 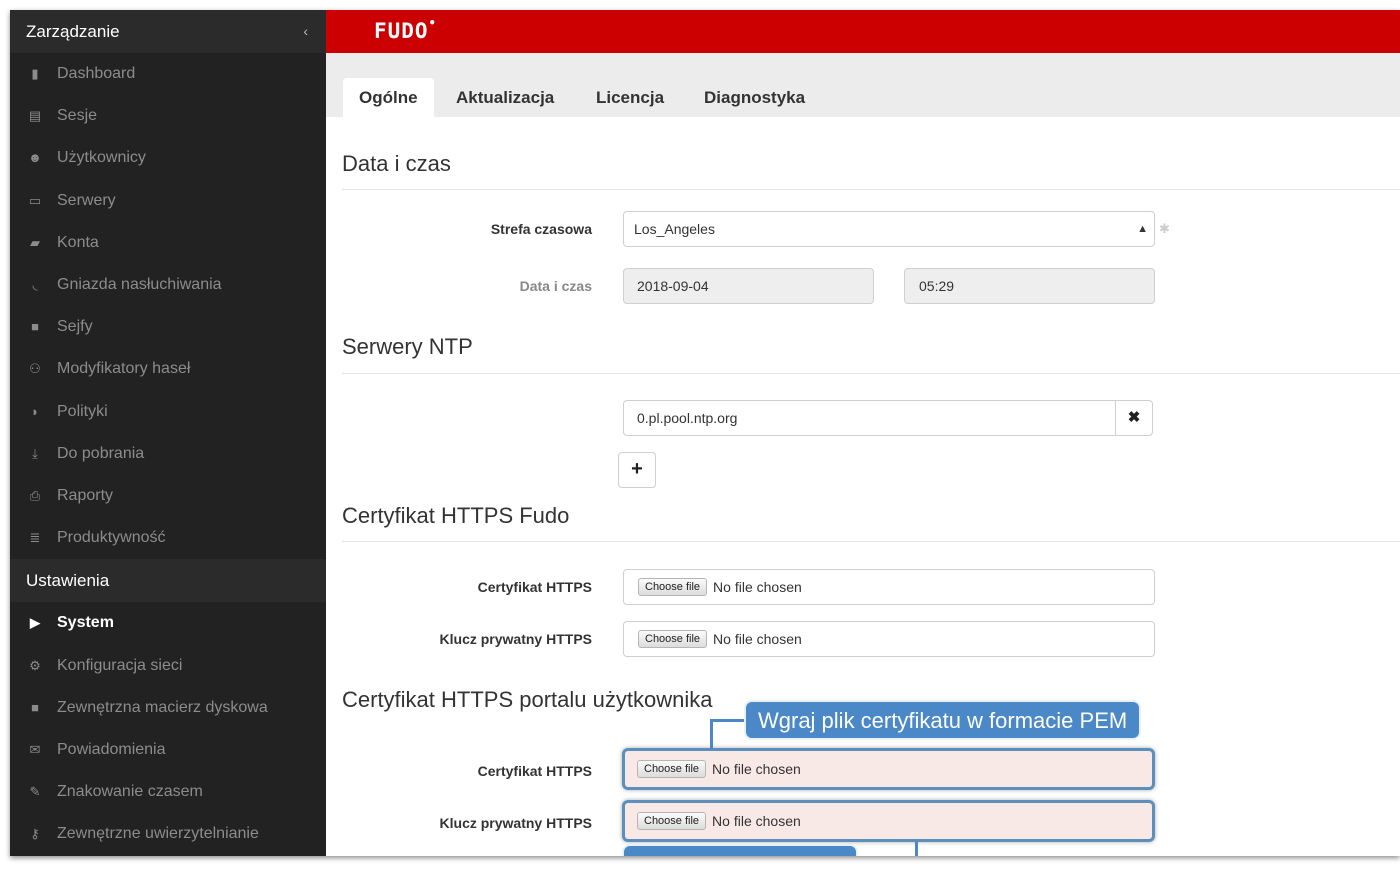 What do you see at coordinates (35, 411) in the screenshot?
I see `shield-icon: ◗` at bounding box center [35, 411].